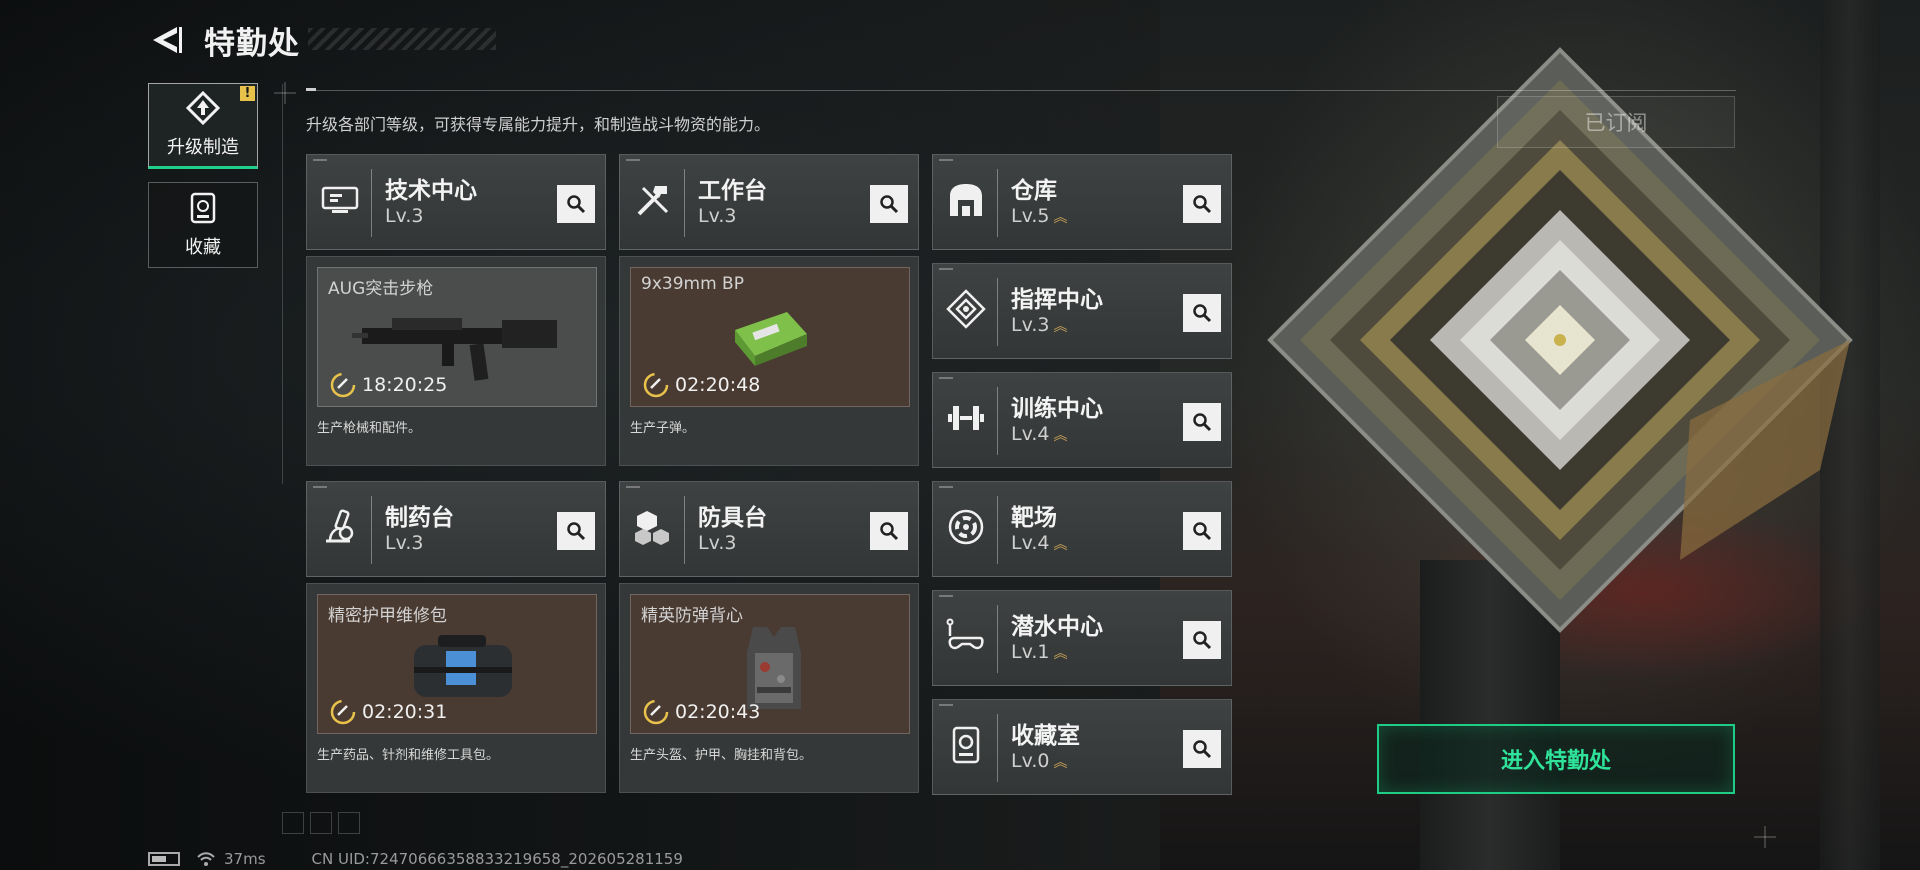 This screenshot has height=870, width=1920. What do you see at coordinates (164, 859) in the screenshot?
I see `battery-icon` at bounding box center [164, 859].